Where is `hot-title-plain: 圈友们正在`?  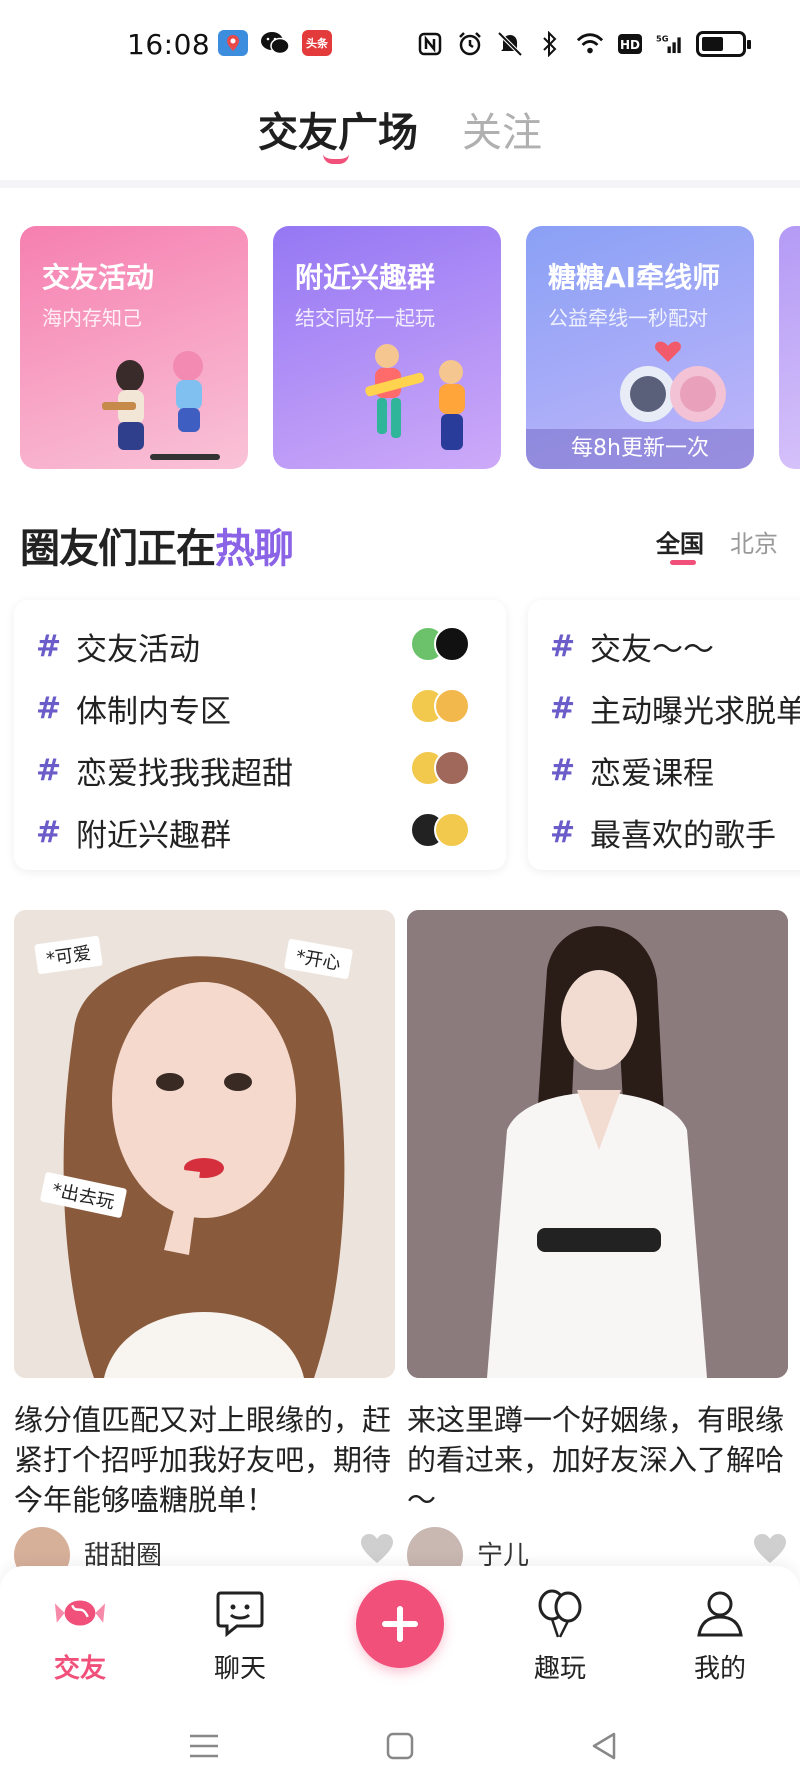 hot-title-plain: 圈友们正在 is located at coordinates (118, 549).